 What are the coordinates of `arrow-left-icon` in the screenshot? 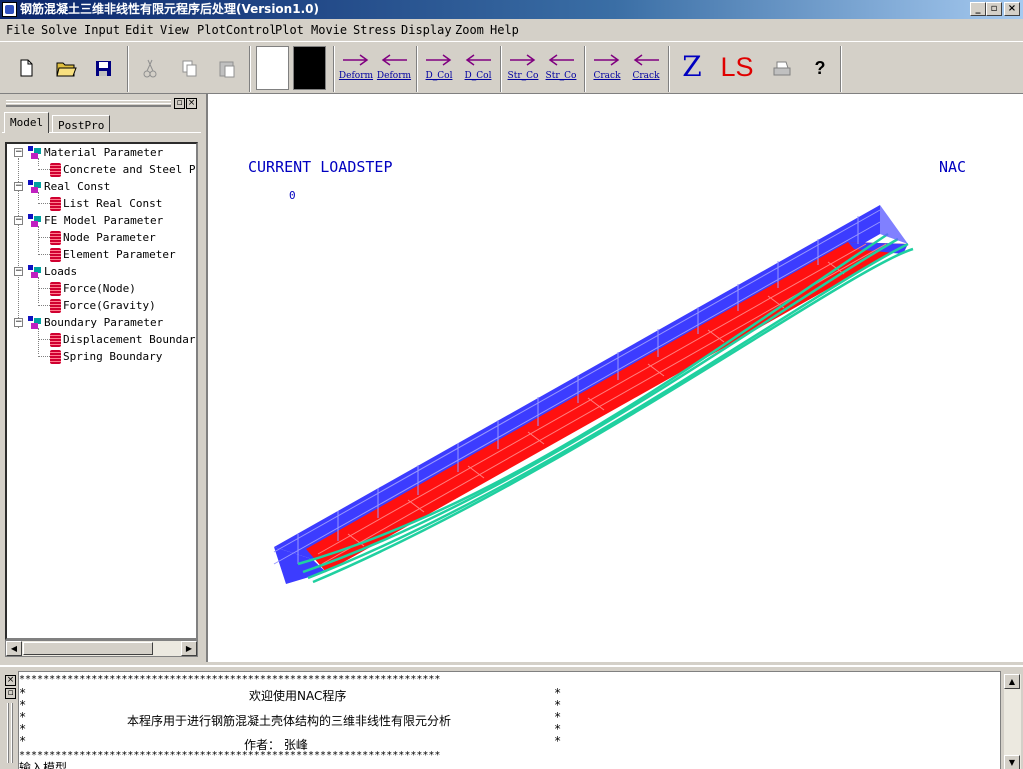 It's located at (478, 60).